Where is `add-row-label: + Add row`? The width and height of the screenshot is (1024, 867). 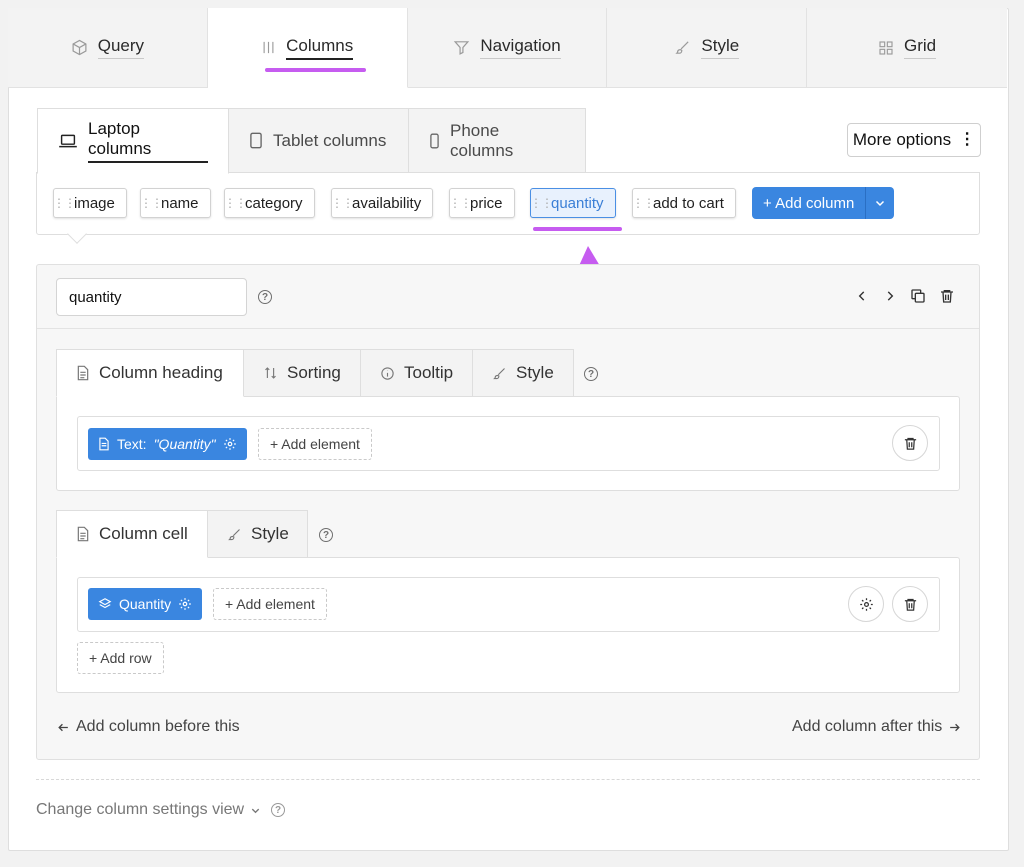 add-row-label: + Add row is located at coordinates (120, 658).